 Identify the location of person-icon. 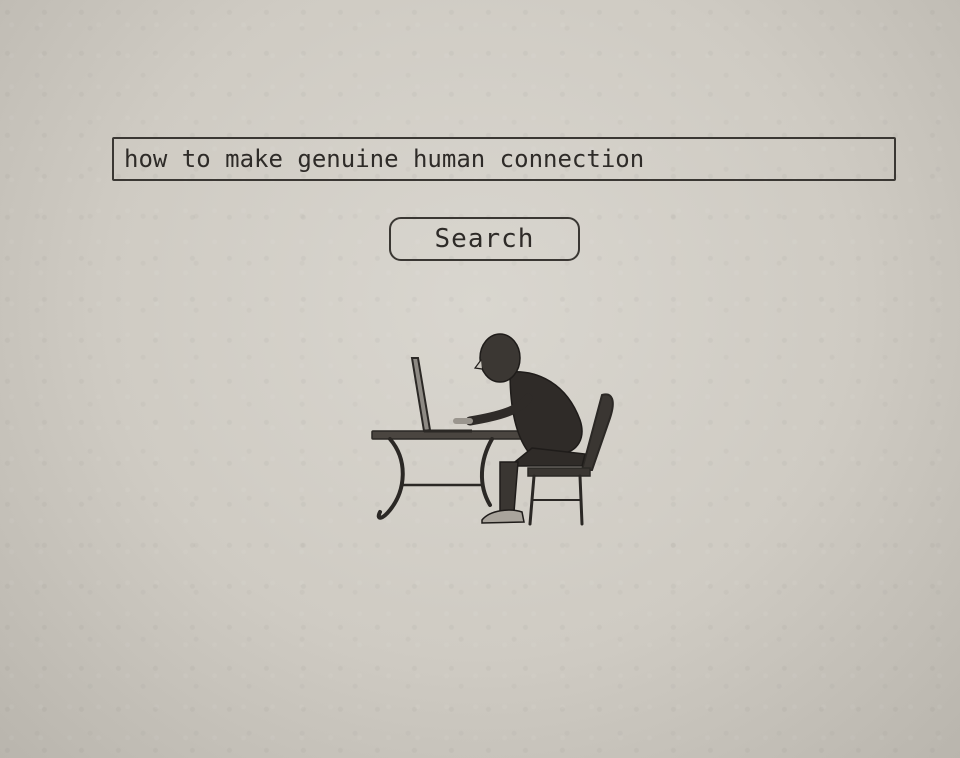
(519, 428).